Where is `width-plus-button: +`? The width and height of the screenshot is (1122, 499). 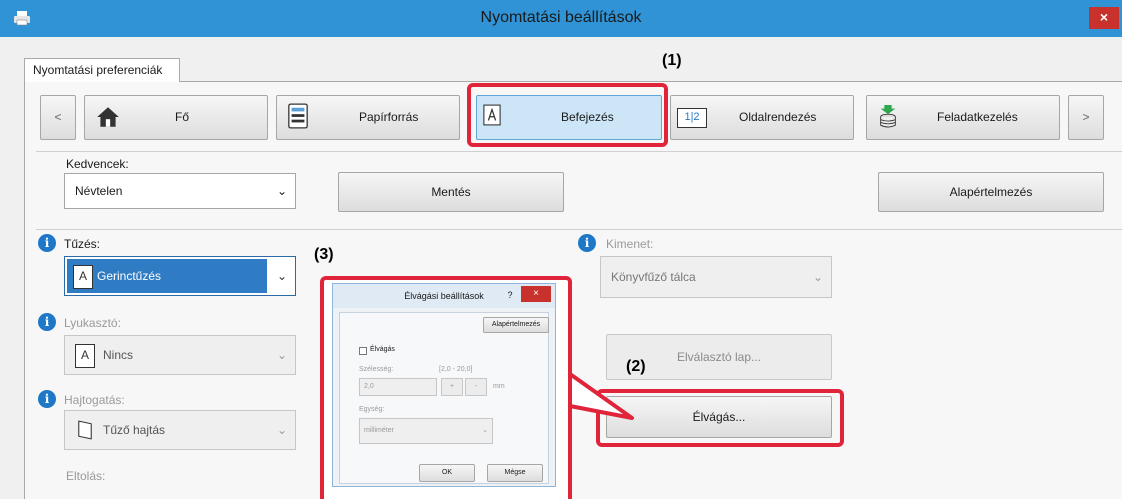 width-plus-button: + is located at coordinates (452, 387).